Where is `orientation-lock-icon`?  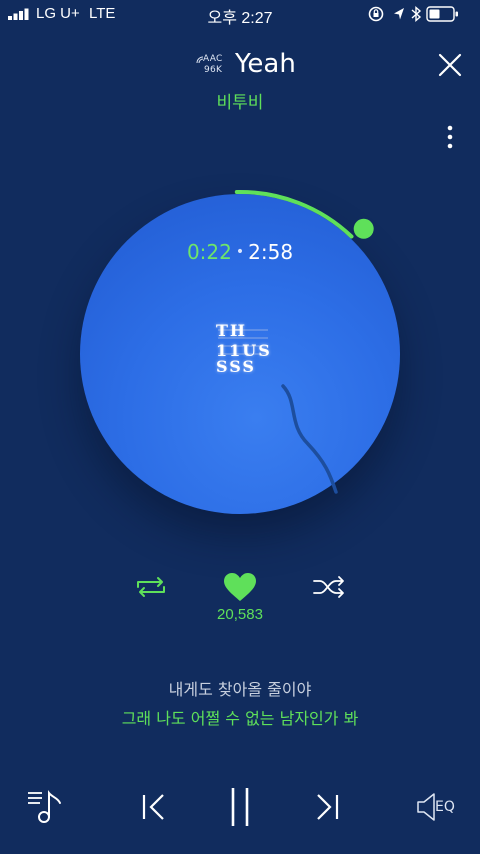 orientation-lock-icon is located at coordinates (376, 14).